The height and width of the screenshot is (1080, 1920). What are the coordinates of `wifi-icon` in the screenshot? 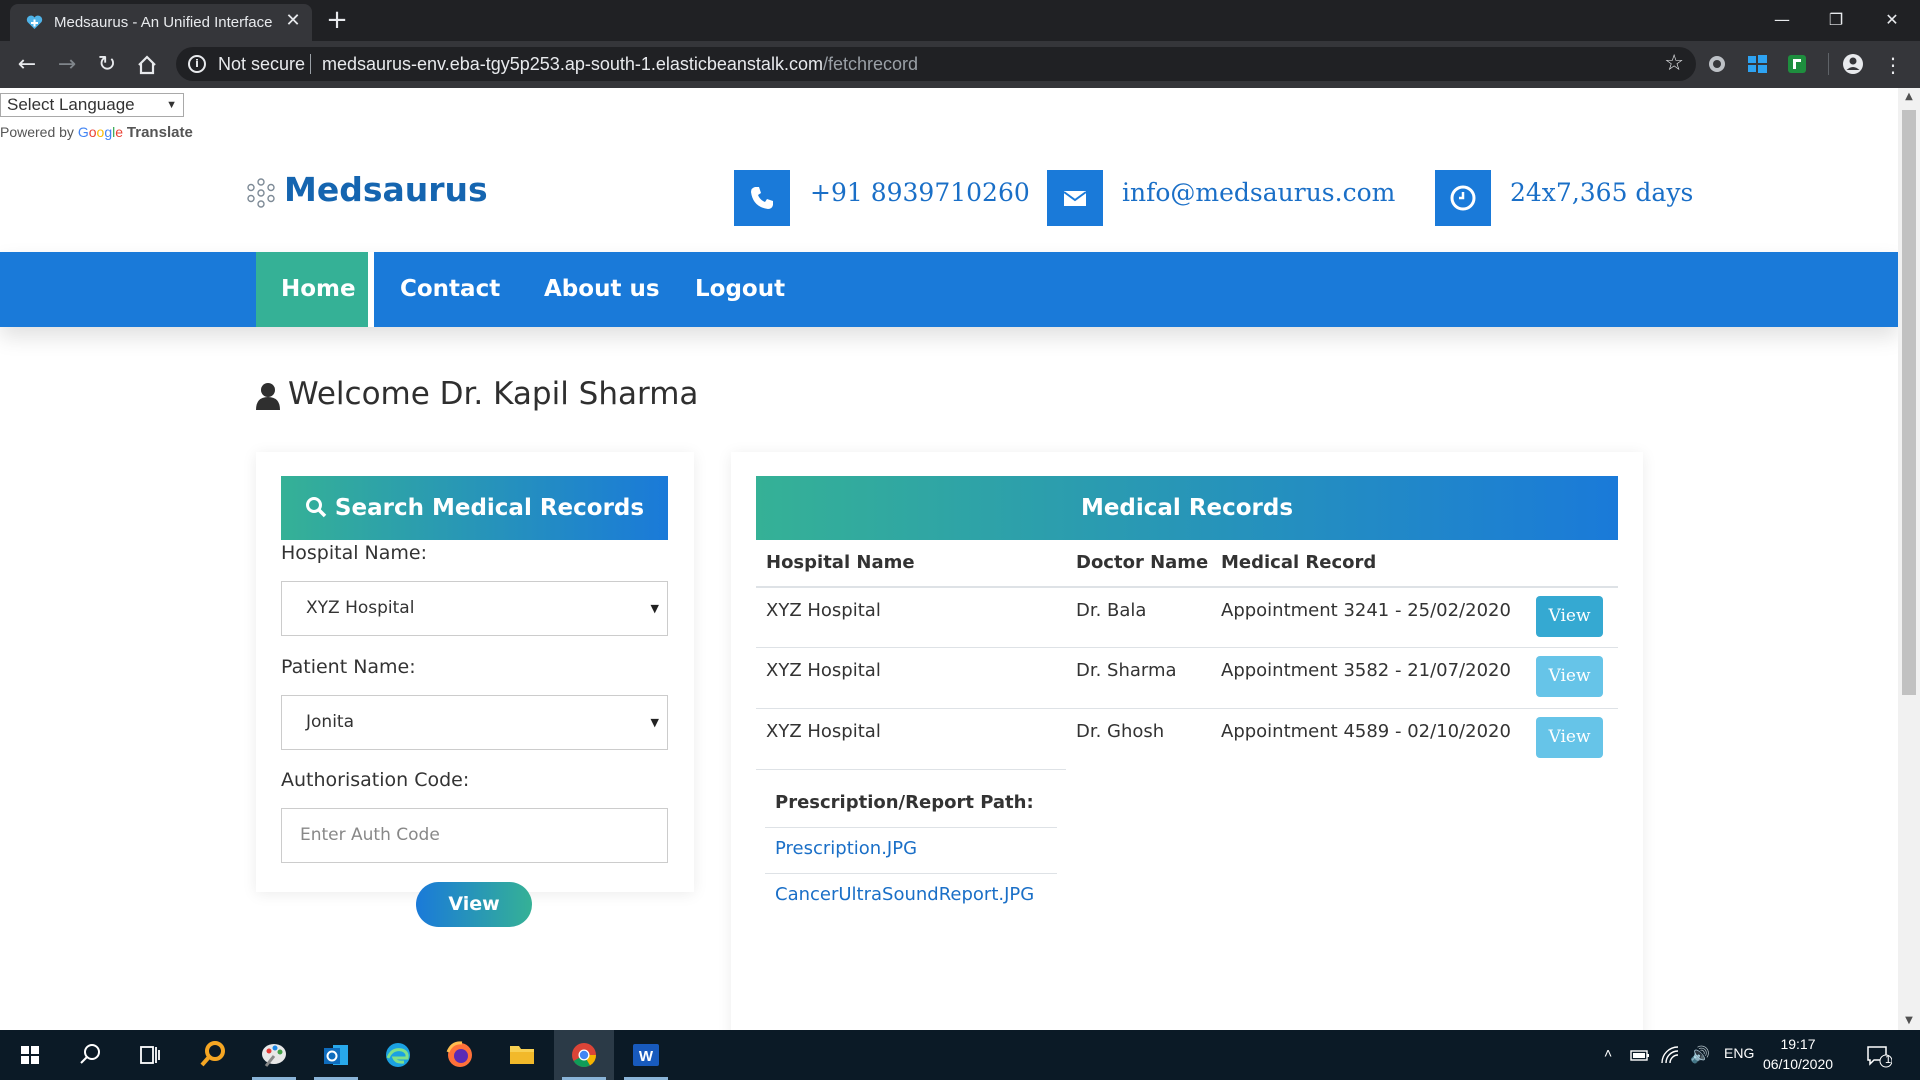 It's located at (1670, 1055).